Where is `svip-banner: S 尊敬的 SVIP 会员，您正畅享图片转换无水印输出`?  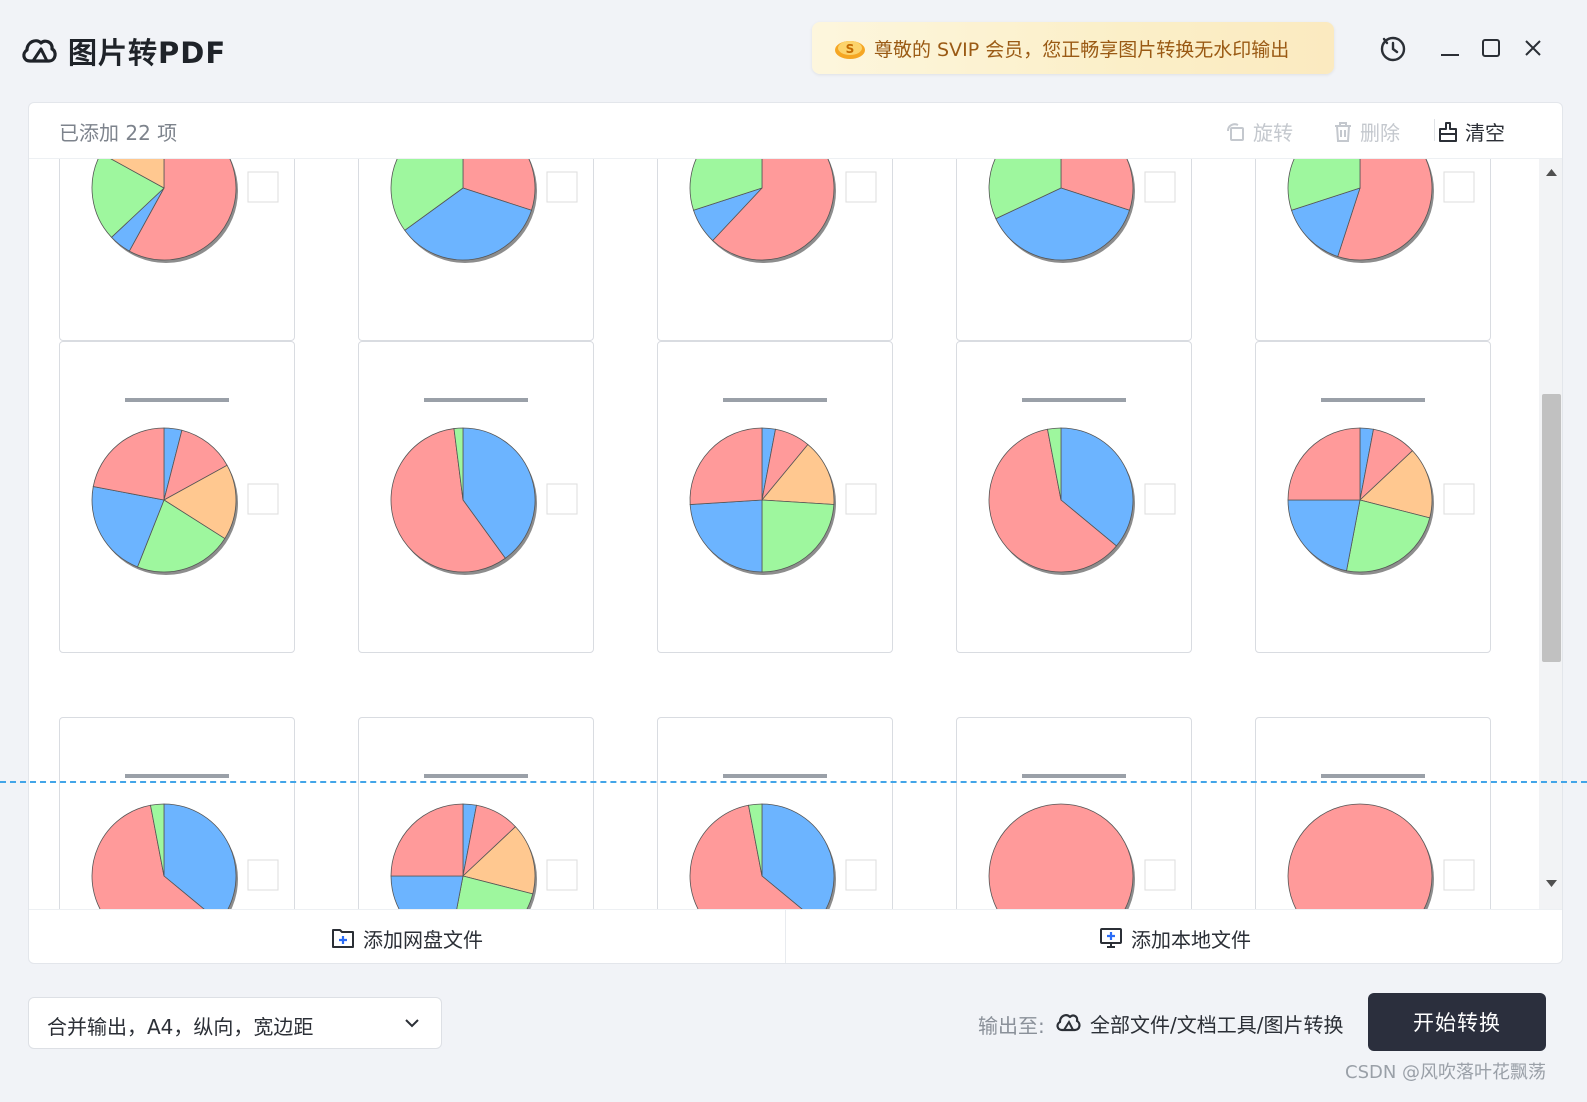
svip-banner: S 尊敬的 SVIP 会员，您正畅享图片转换无水印输出 is located at coordinates (1073, 48).